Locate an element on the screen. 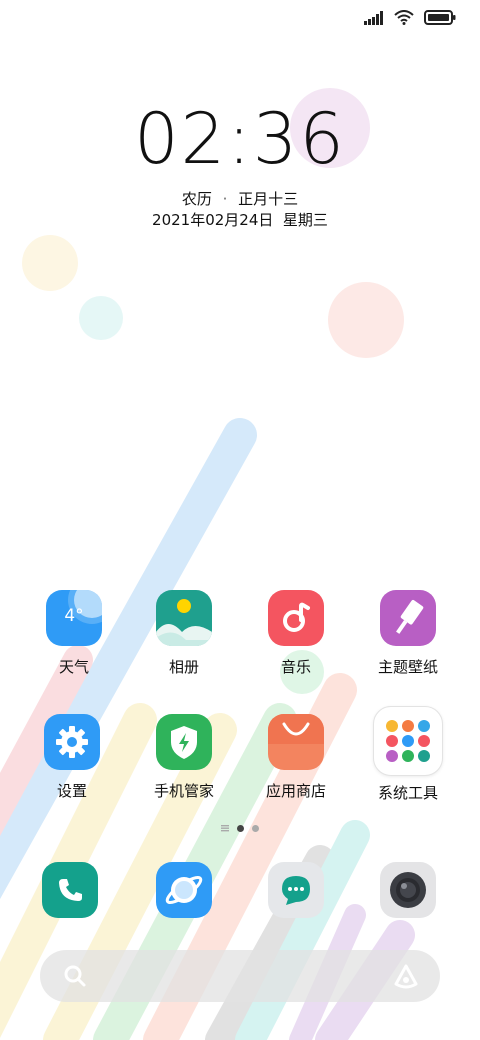 The height and width of the screenshot is (1040, 480). weather-icon: 4° is located at coordinates (74, 618).